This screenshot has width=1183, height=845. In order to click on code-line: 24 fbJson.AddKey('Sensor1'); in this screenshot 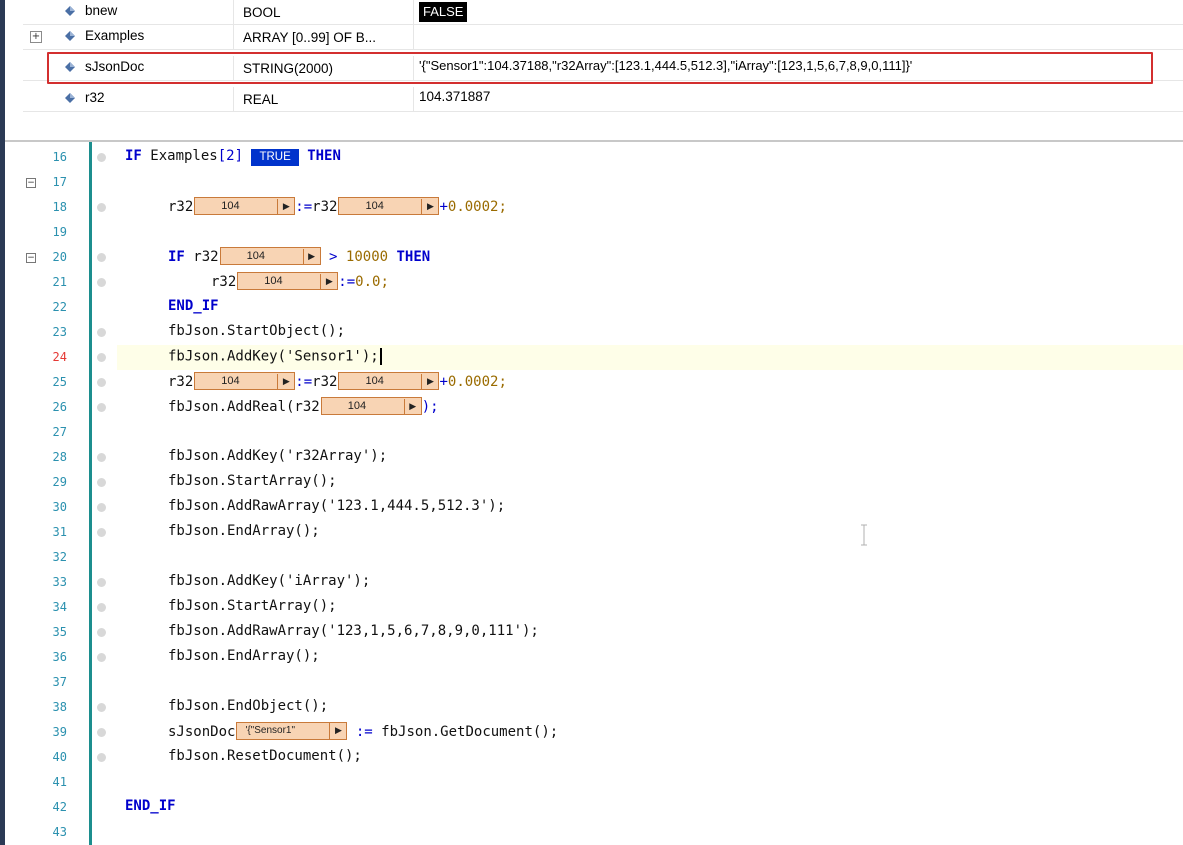, I will do `click(594, 357)`.